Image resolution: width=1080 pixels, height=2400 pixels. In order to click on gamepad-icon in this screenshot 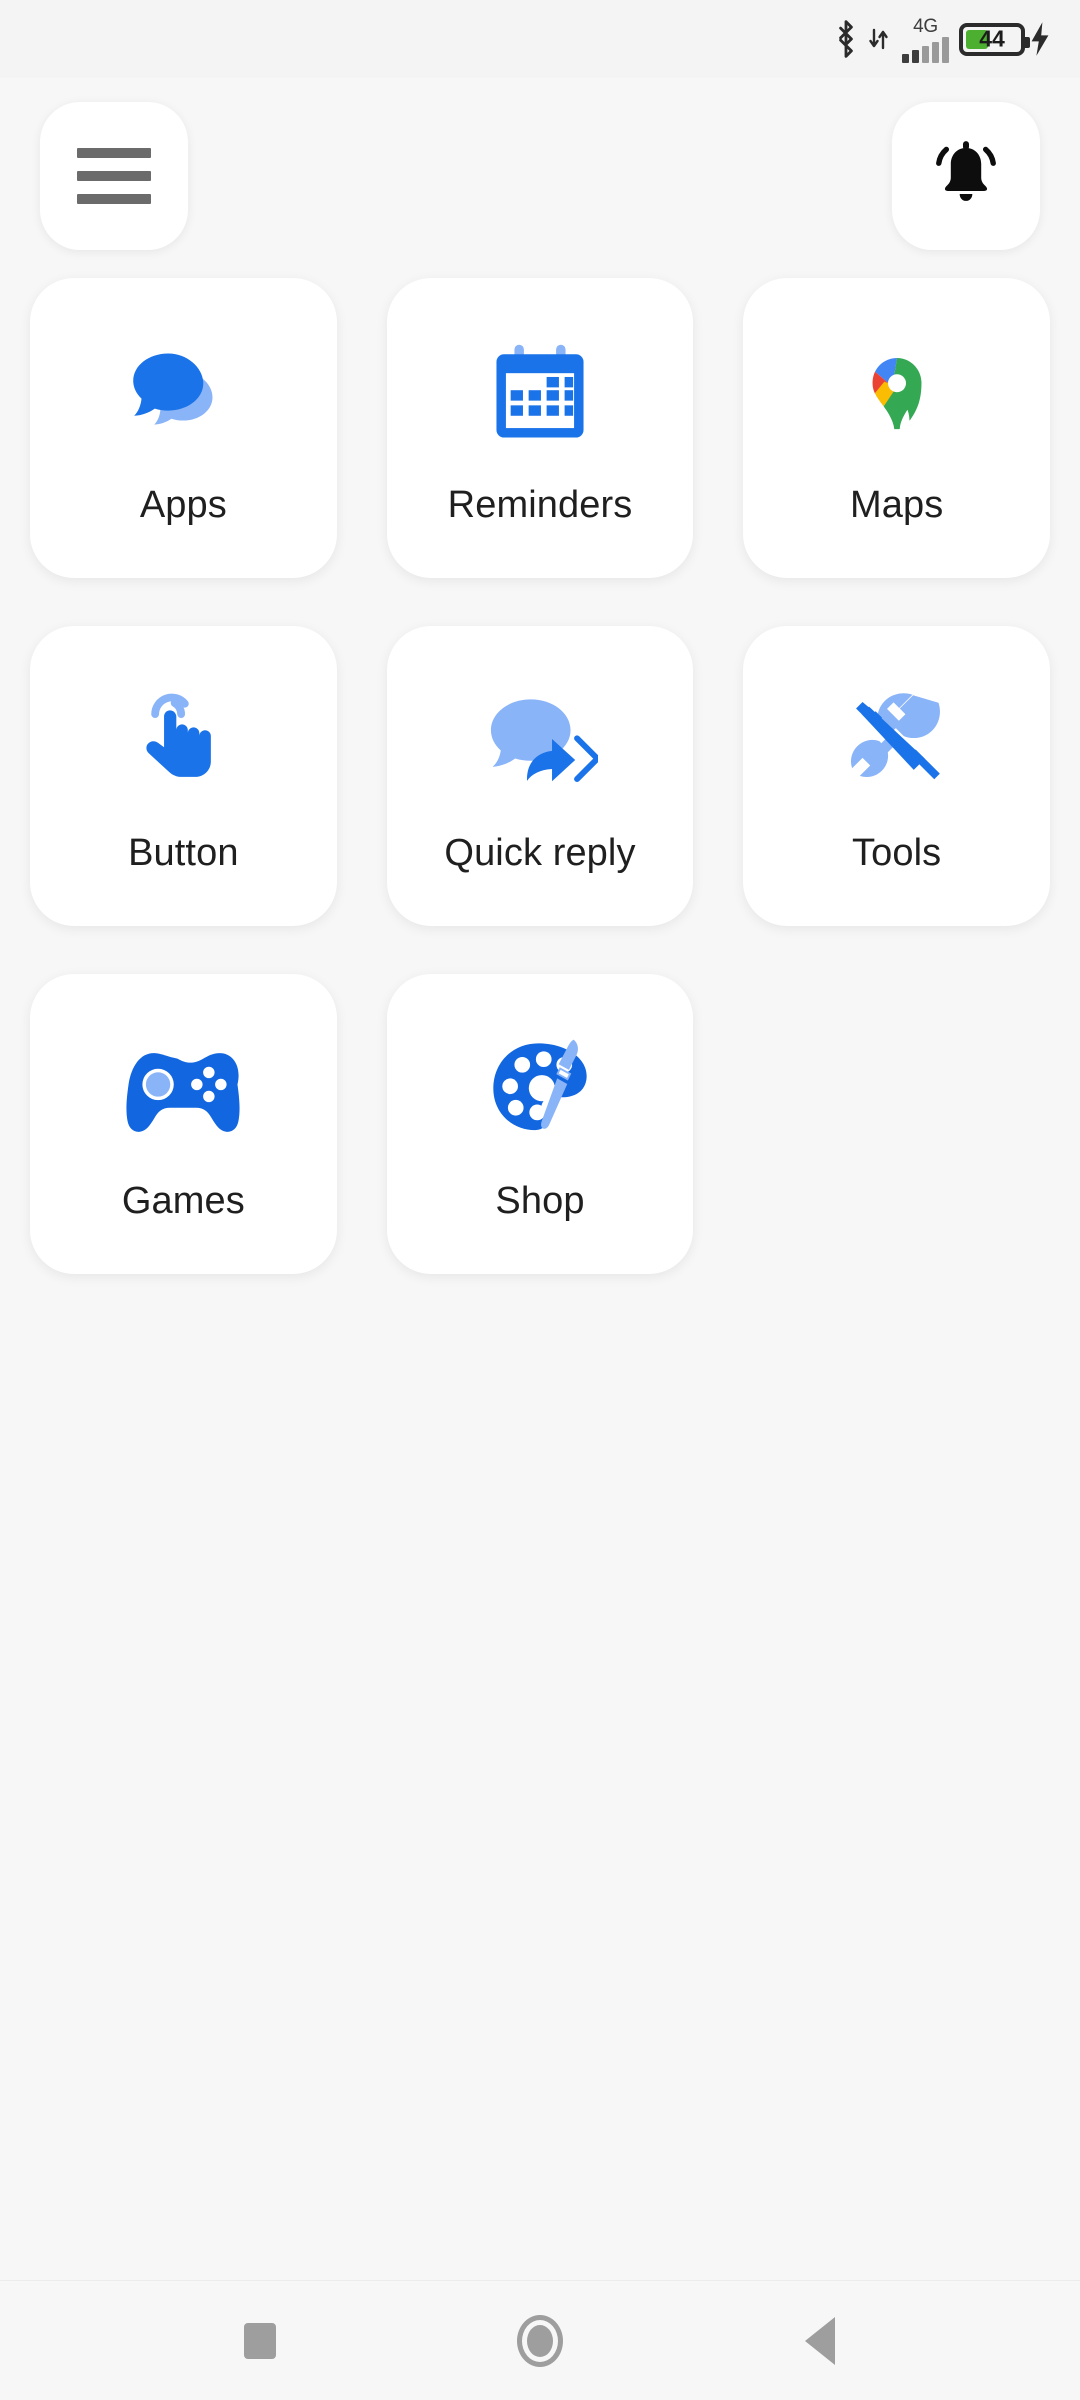, I will do `click(183, 1090)`.